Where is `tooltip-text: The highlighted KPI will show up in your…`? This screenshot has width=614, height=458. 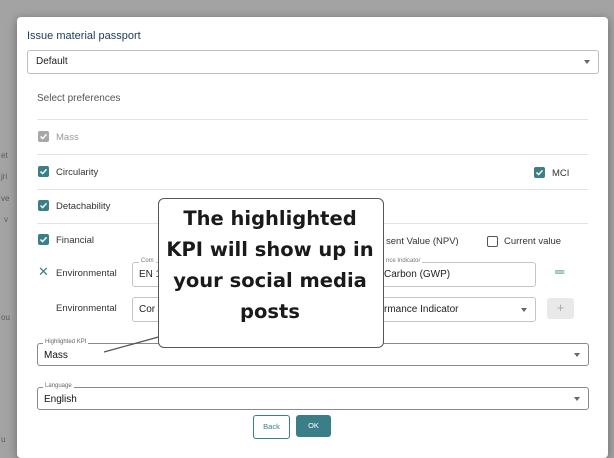 tooltip-text: The highlighted KPI will show up in your… is located at coordinates (270, 265).